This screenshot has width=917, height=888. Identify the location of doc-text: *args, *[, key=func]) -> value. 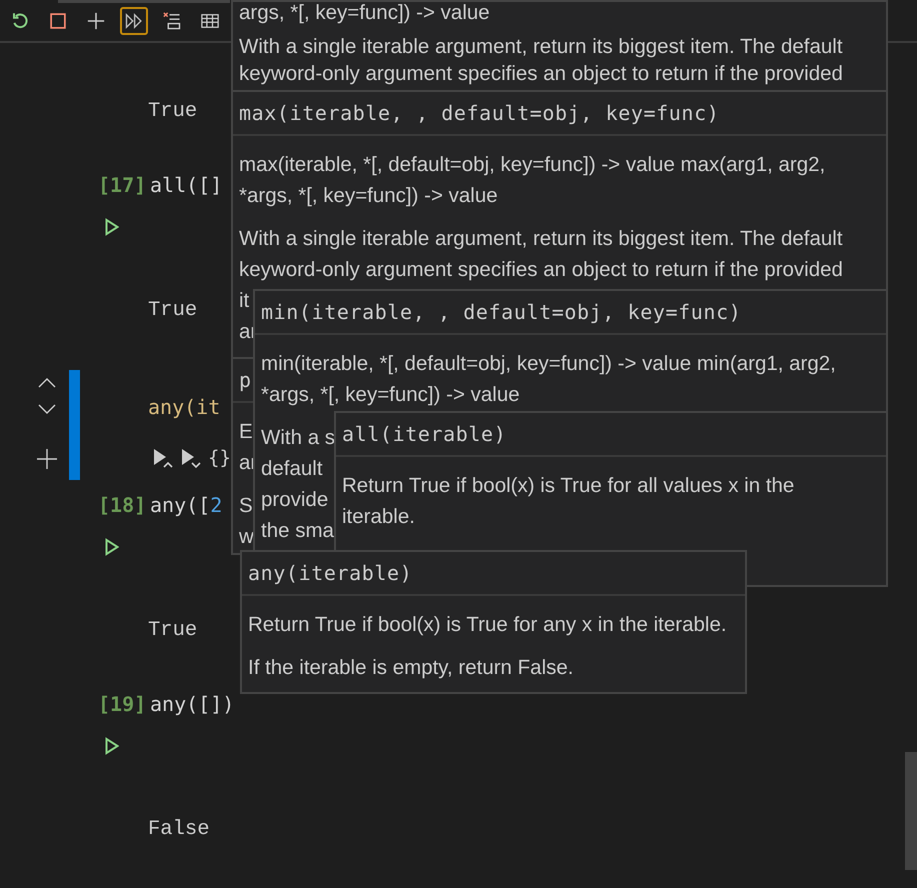
(368, 196).